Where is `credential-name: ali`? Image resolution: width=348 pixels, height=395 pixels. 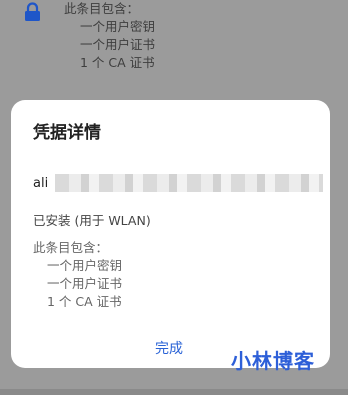 credential-name: ali is located at coordinates (178, 184).